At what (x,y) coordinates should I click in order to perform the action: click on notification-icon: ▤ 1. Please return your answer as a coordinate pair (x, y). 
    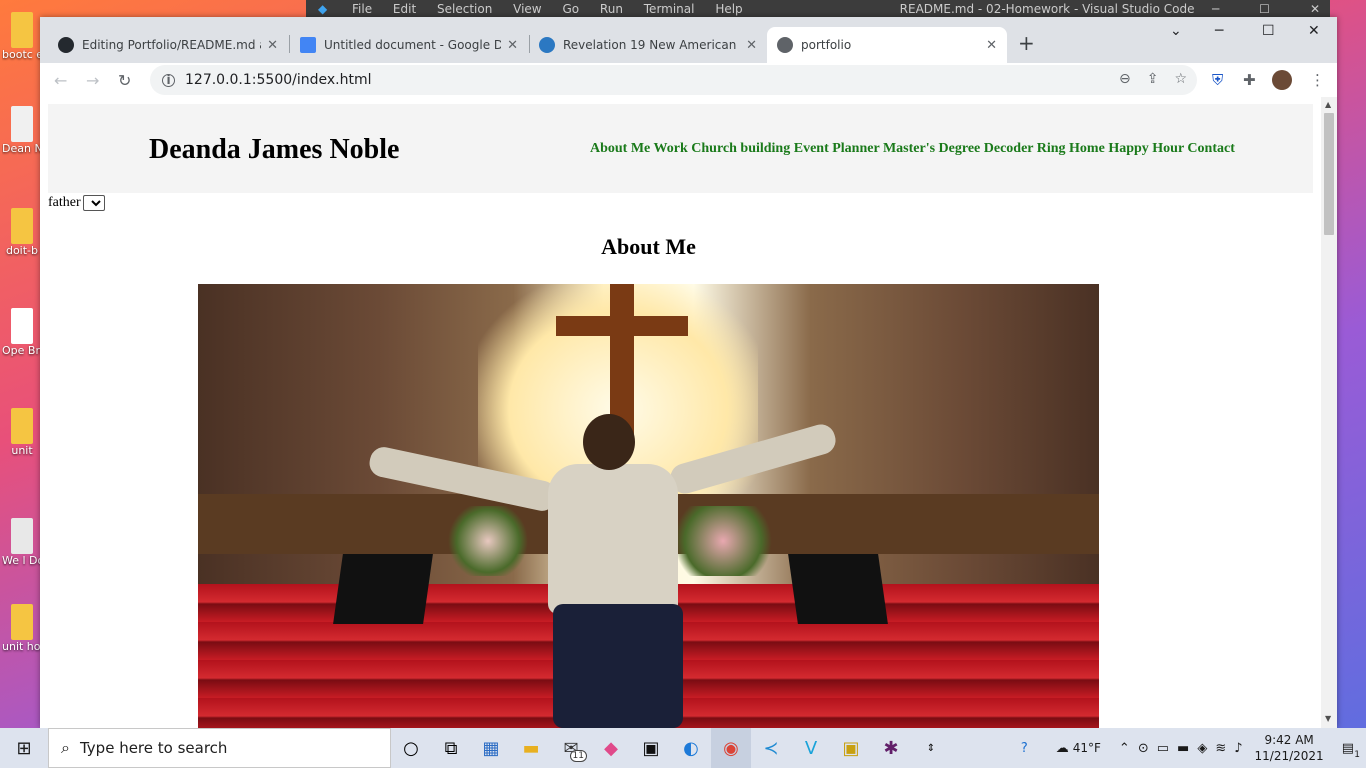
    Looking at the image, I should click on (1351, 750).